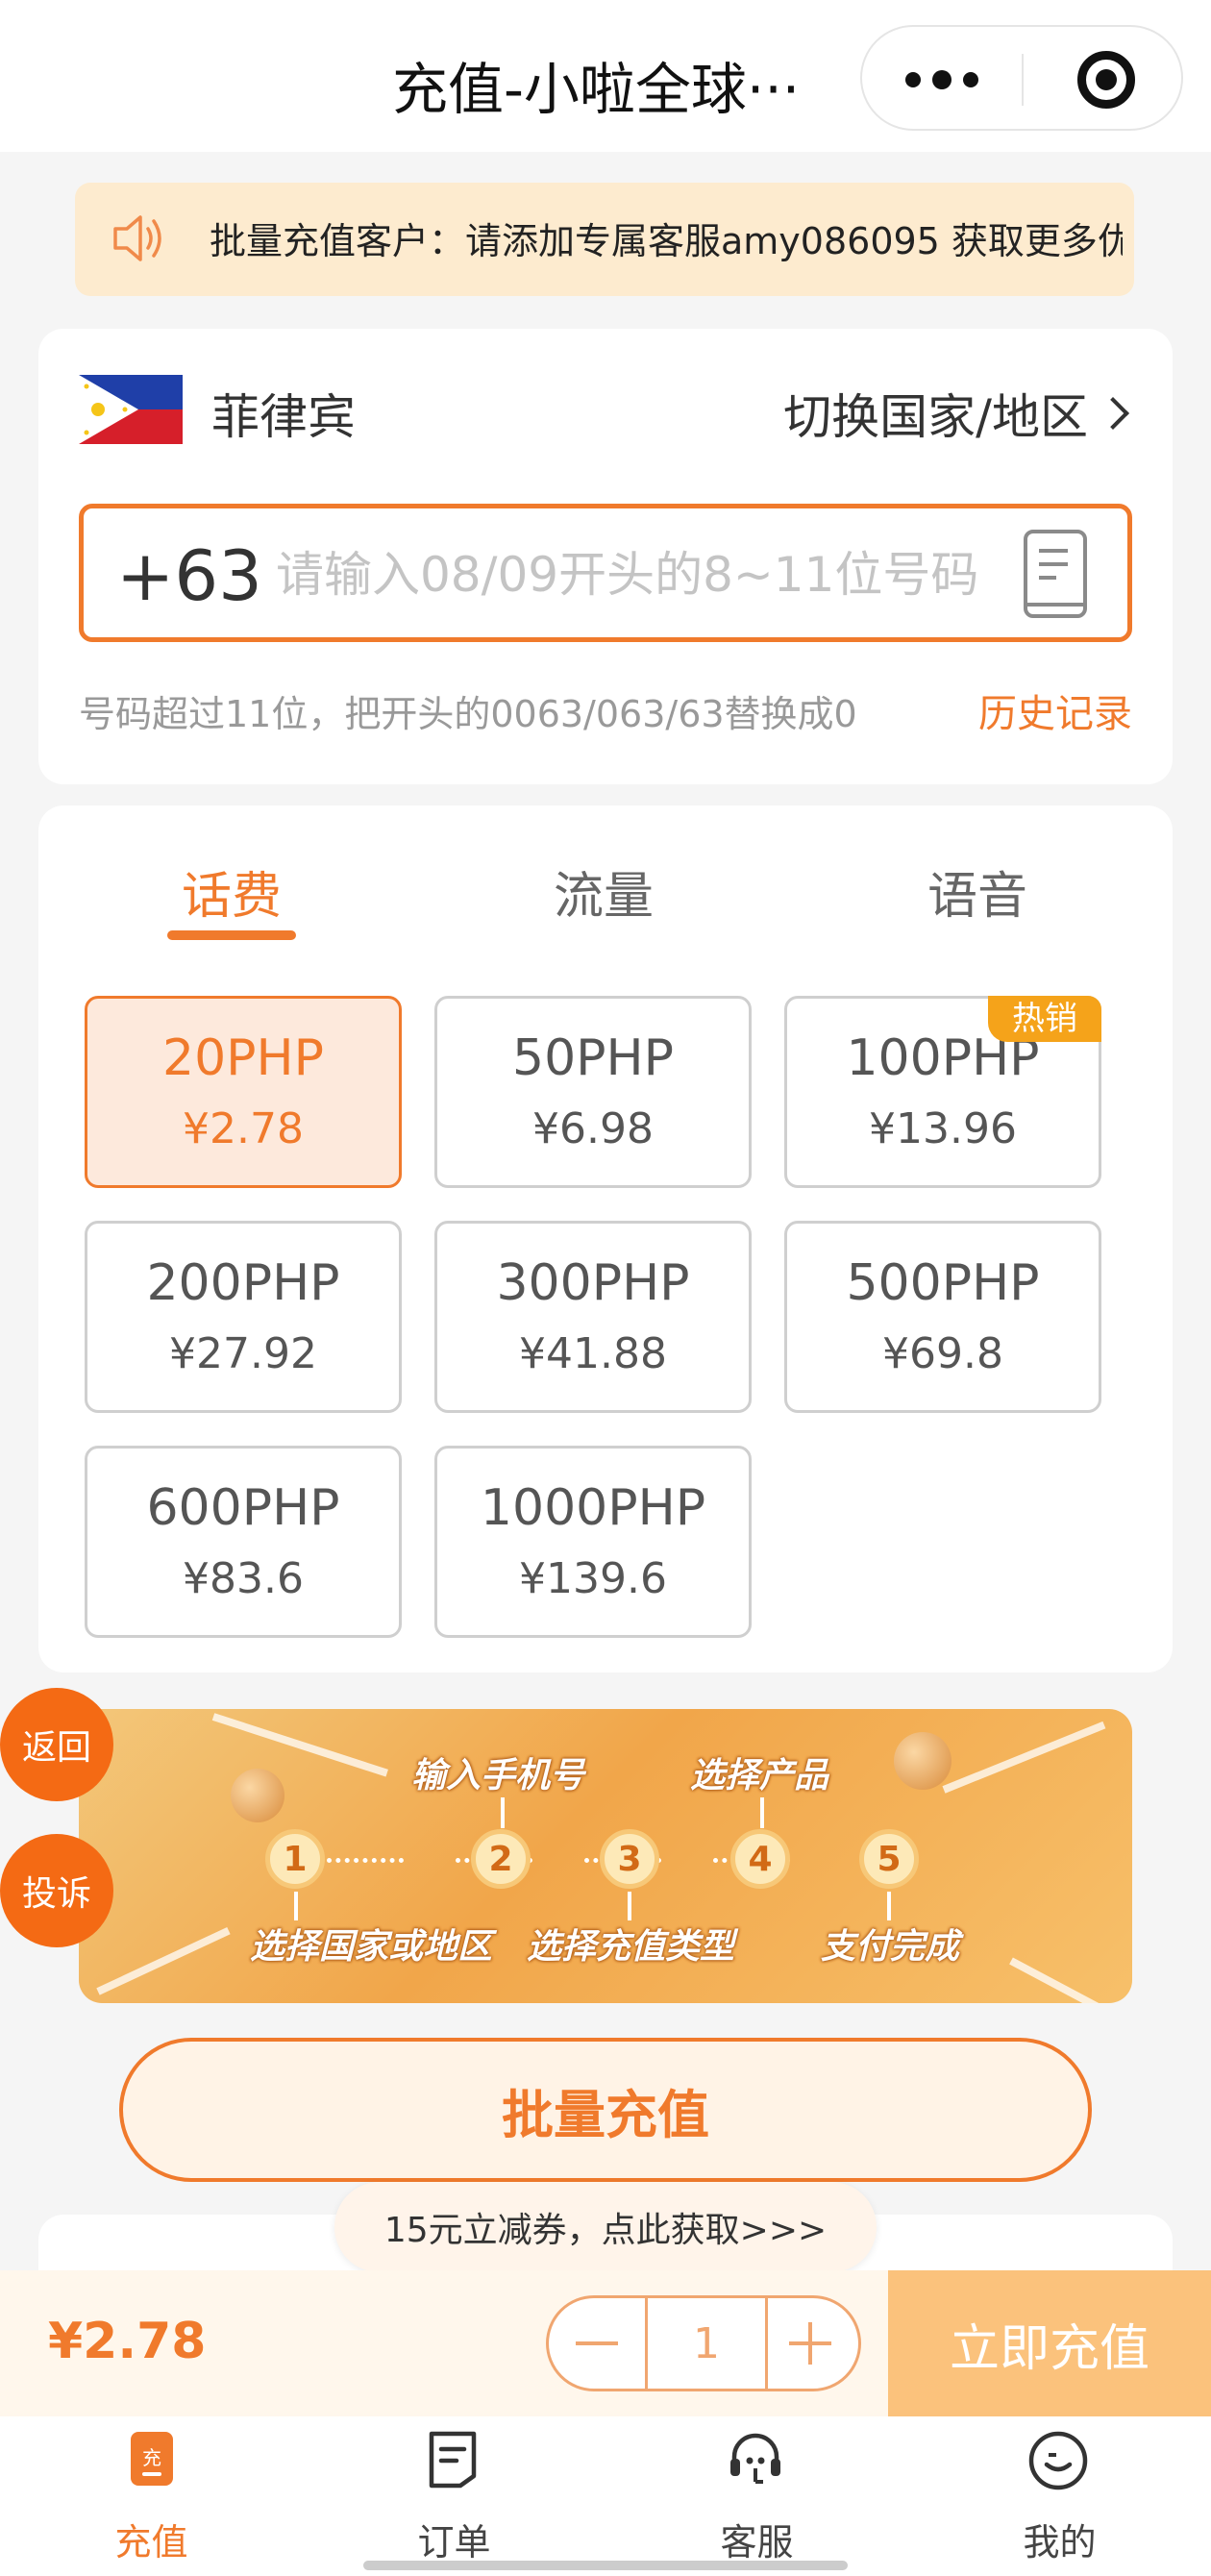  What do you see at coordinates (151, 2496) in the screenshot?
I see `tabbar-item-recharge: 充 充值` at bounding box center [151, 2496].